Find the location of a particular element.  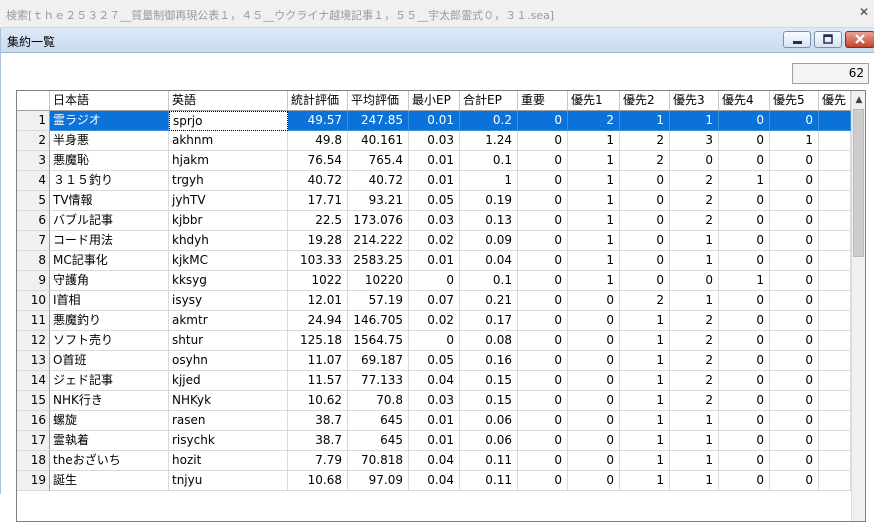

row-number: 15 is located at coordinates (33, 401).